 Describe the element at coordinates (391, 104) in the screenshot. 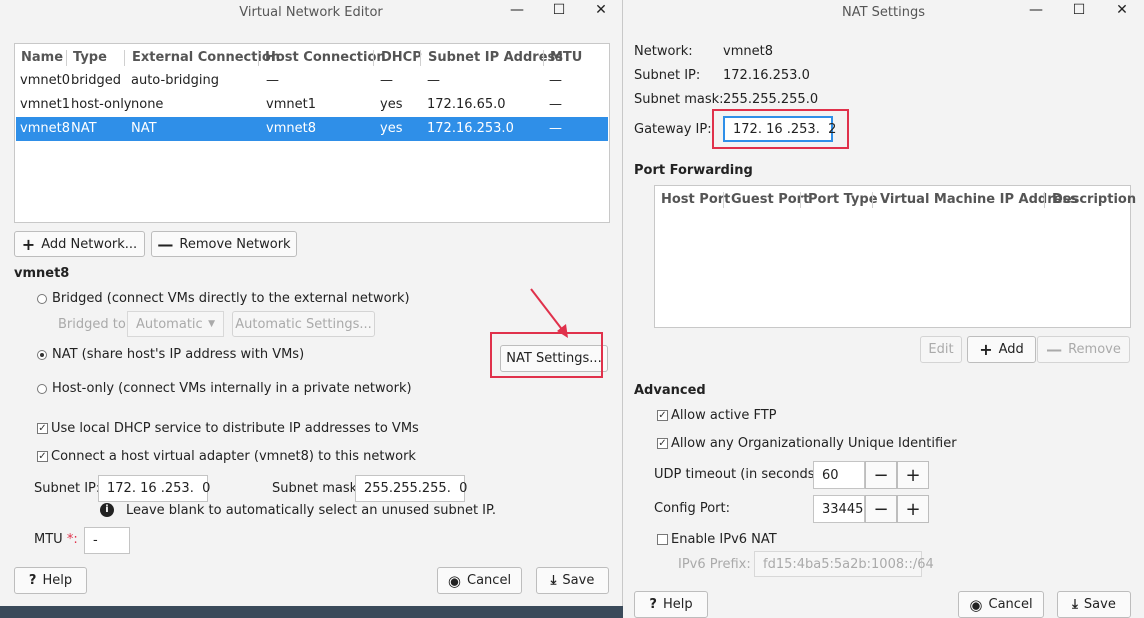

I see `cell-dhcp: yes` at that location.